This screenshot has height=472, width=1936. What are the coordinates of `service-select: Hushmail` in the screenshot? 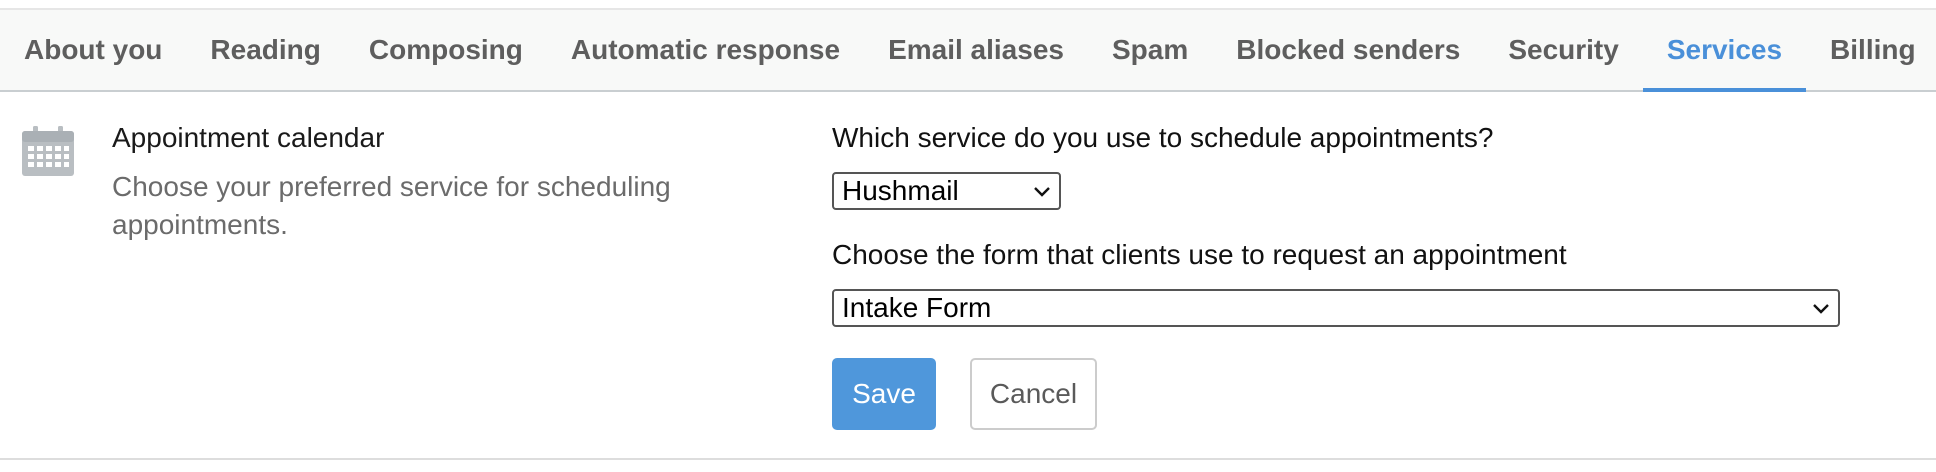 It's located at (946, 191).